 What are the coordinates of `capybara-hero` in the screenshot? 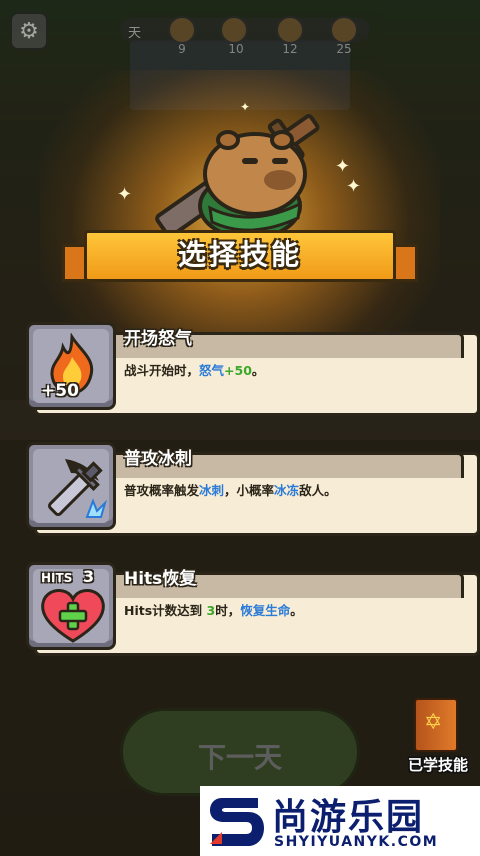 It's located at (245, 171).